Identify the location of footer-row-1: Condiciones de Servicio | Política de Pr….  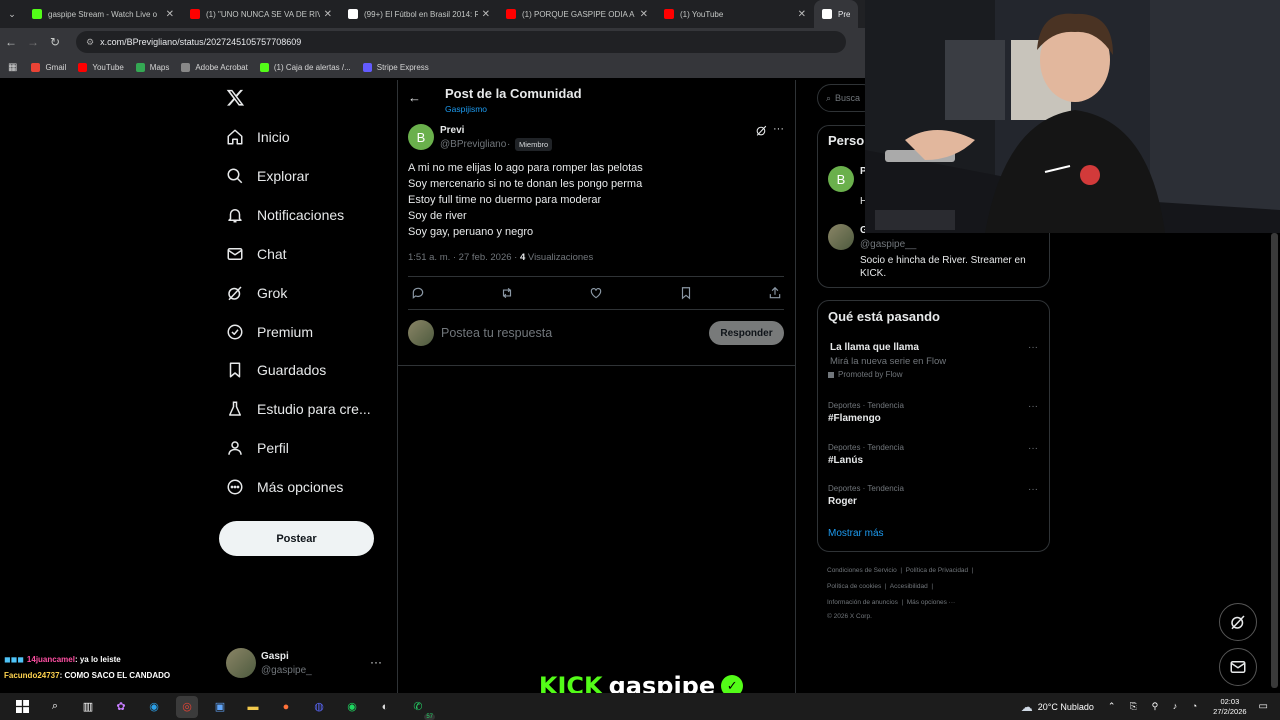
(900, 570).